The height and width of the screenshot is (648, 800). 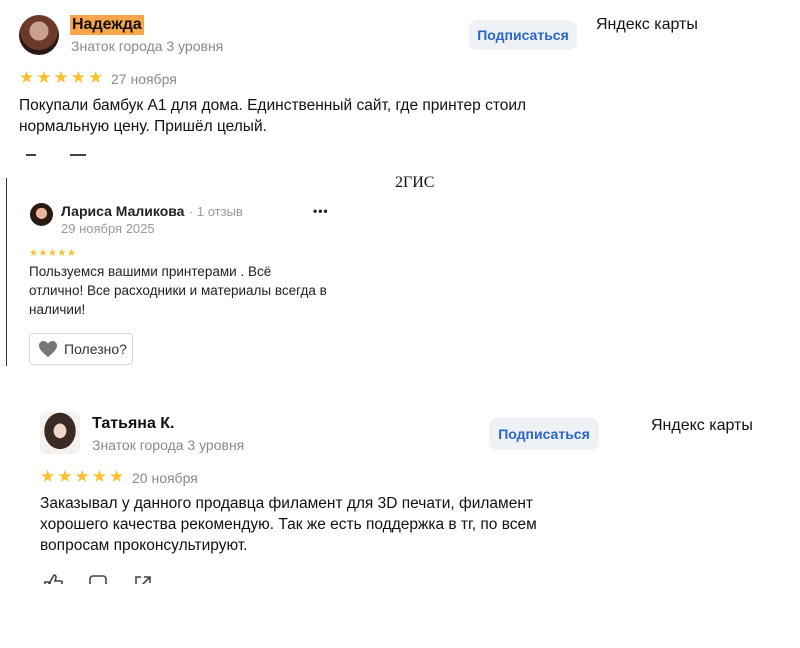 What do you see at coordinates (150, 271) in the screenshot?
I see `review-text-line: Пользуемся вашими принтерами . Всё` at bounding box center [150, 271].